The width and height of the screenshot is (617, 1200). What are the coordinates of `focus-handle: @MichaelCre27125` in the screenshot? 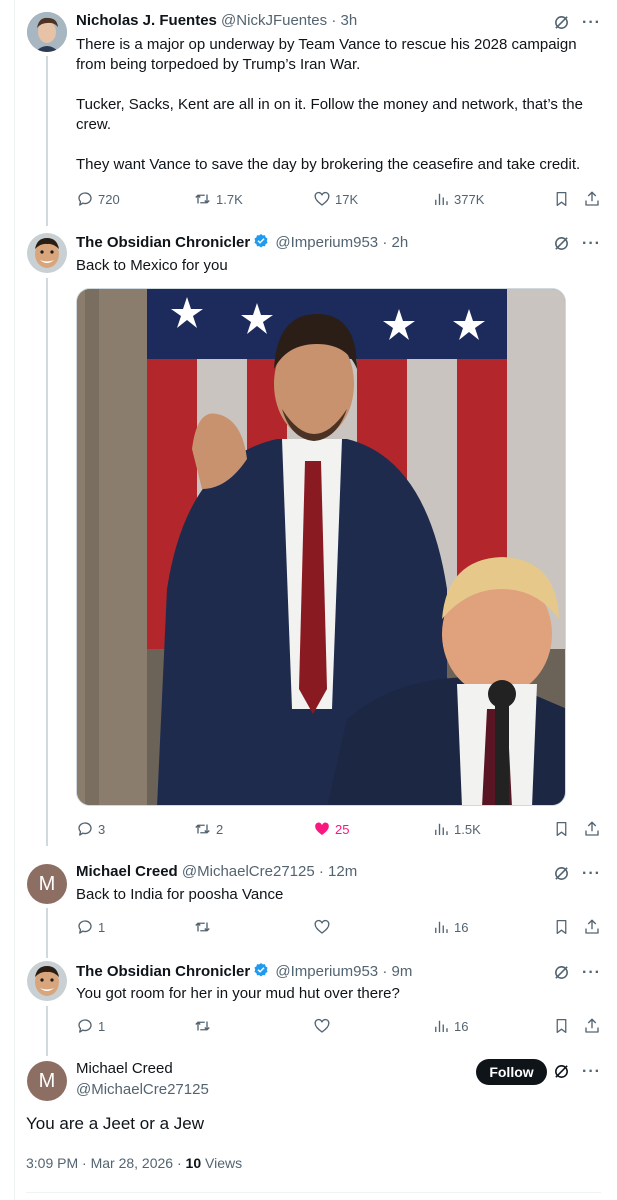 It's located at (142, 1089).